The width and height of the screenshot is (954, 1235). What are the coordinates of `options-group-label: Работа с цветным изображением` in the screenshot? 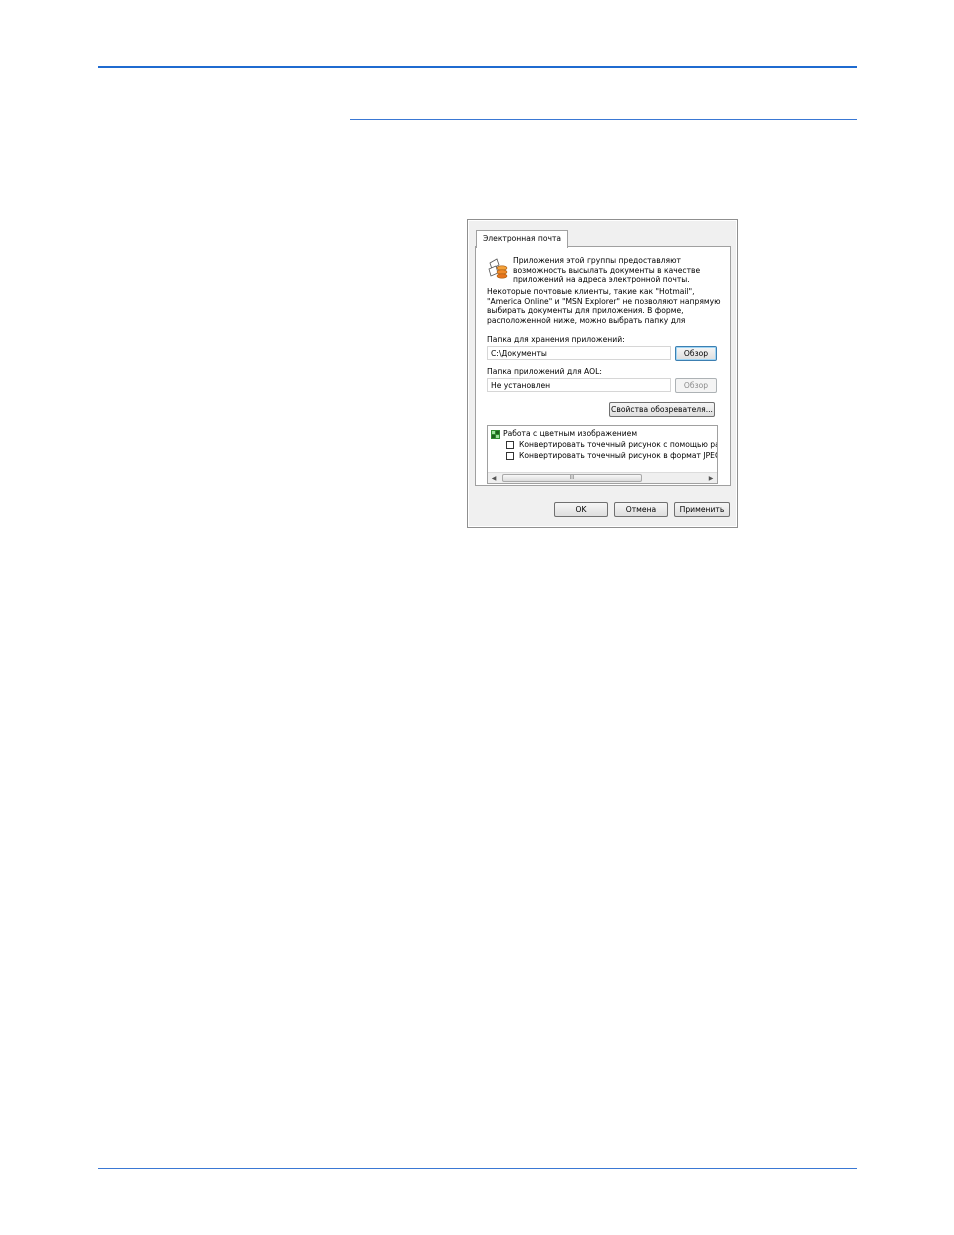 It's located at (570, 433).